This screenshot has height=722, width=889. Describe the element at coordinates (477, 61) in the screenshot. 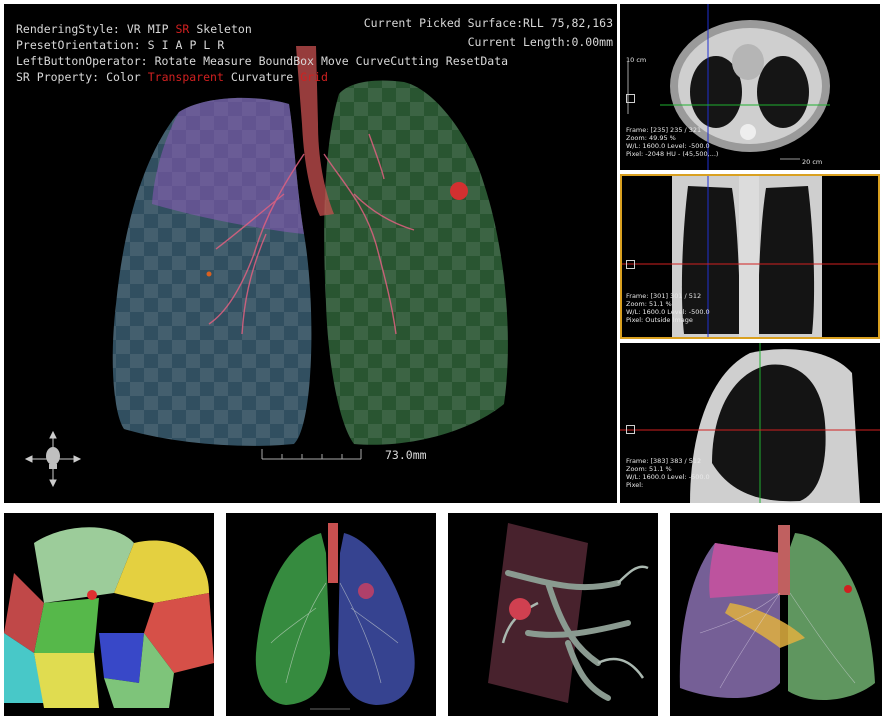

I see `op-resetdata: ResetData` at that location.